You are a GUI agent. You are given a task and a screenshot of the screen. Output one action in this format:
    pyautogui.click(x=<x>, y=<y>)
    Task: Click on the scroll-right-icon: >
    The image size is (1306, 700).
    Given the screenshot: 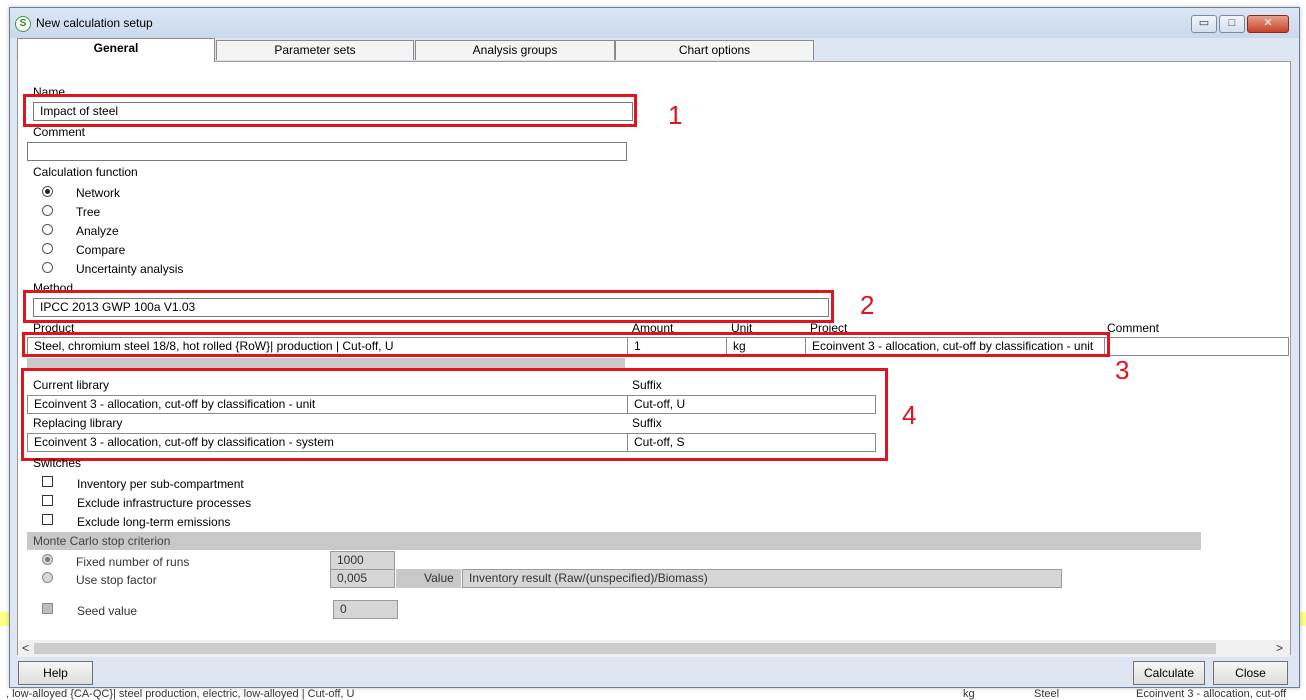 What is the action you would take?
    pyautogui.click(x=1279, y=648)
    